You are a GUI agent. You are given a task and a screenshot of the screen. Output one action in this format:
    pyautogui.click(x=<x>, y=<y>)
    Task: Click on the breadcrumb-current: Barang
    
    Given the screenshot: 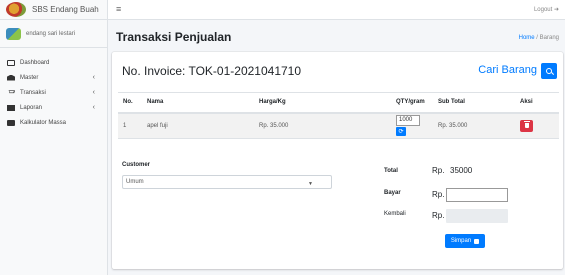 What is the action you would take?
    pyautogui.click(x=549, y=38)
    